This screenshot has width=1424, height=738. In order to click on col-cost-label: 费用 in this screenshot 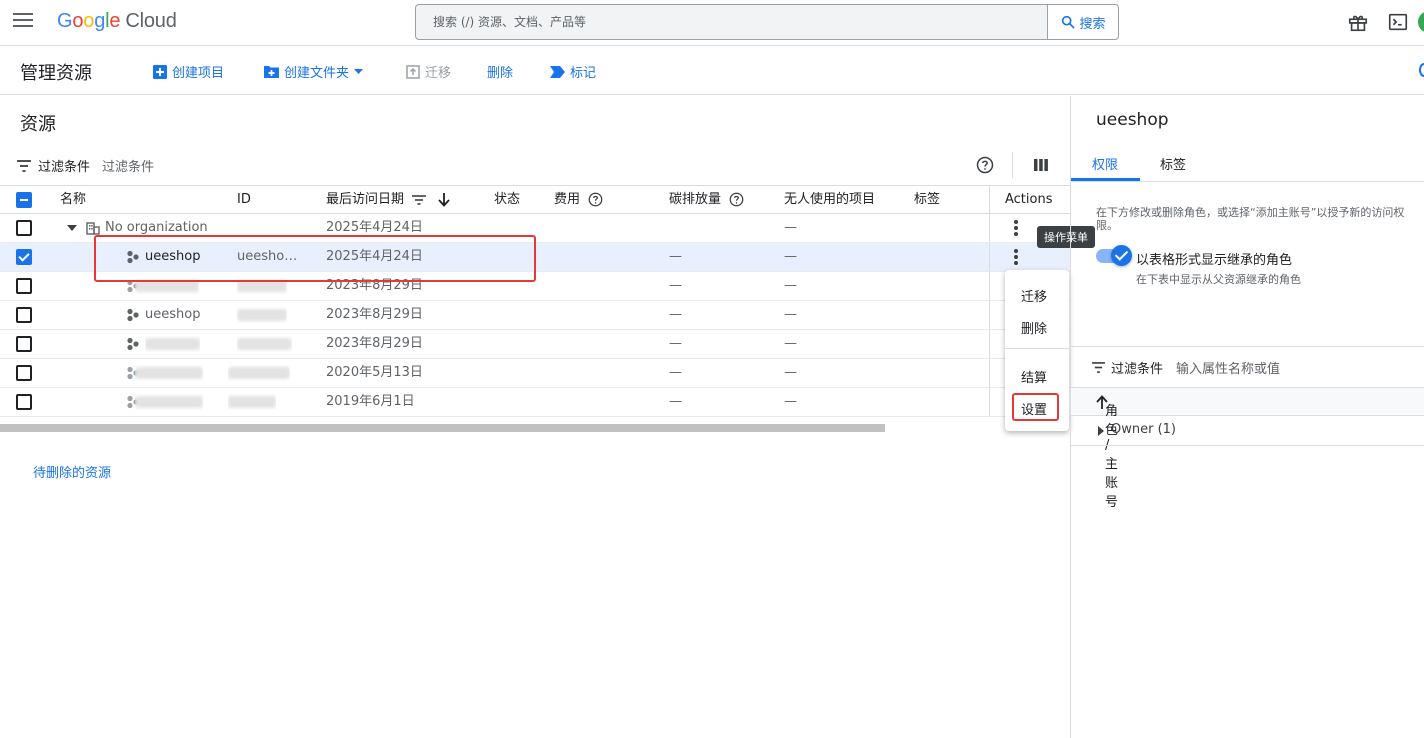, I will do `click(567, 199)`.